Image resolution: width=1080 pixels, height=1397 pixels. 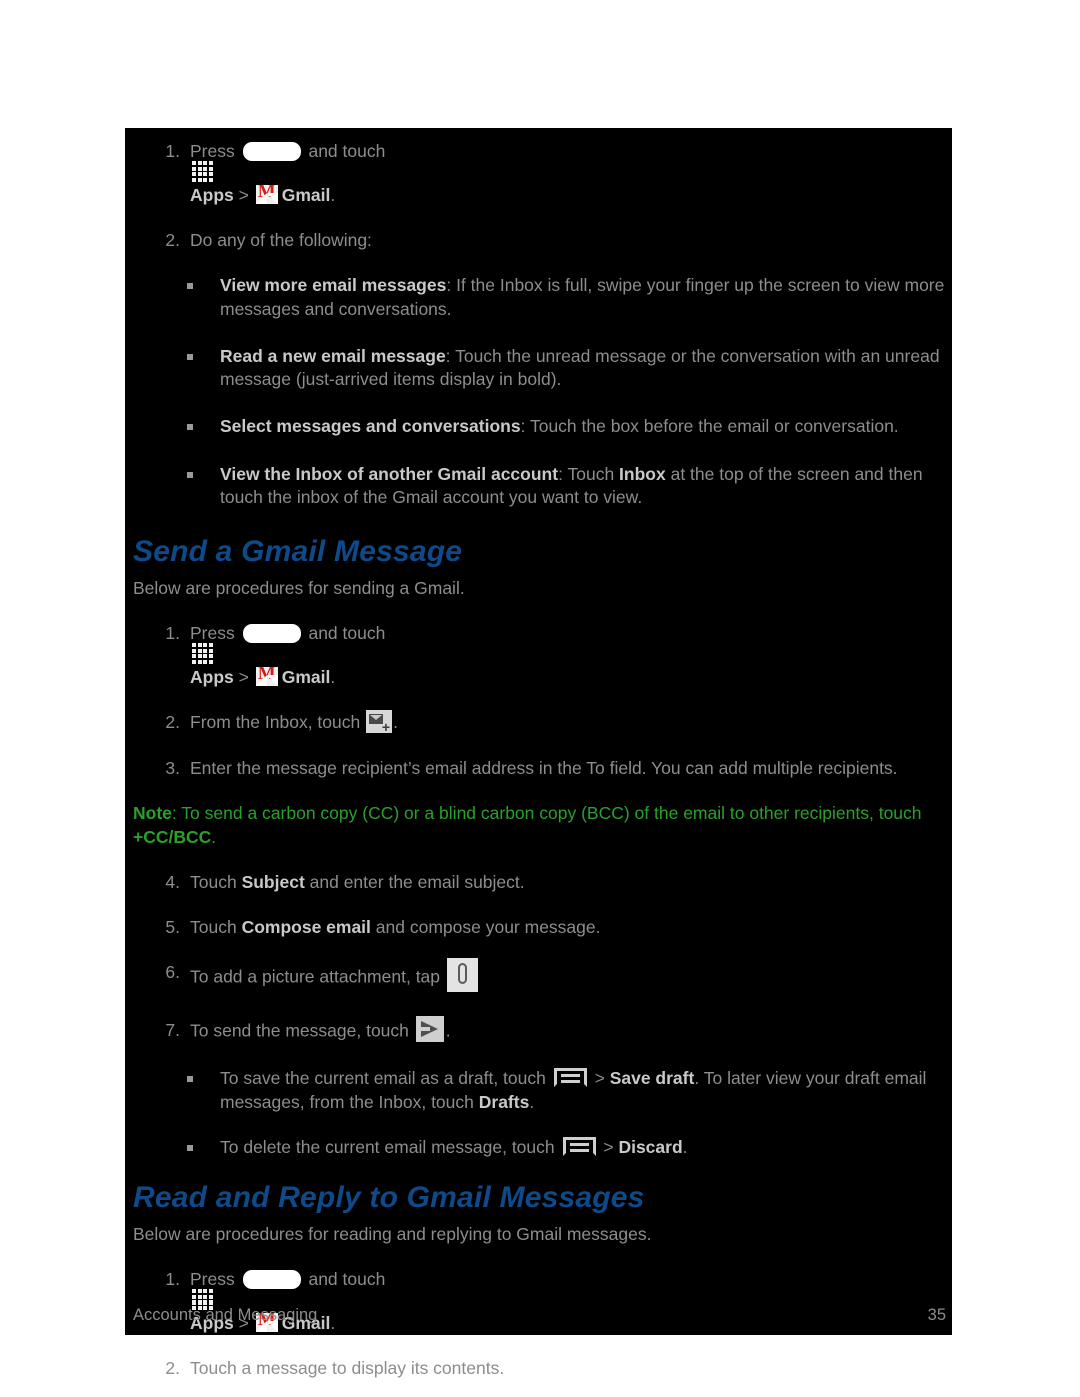 What do you see at coordinates (485, 927) in the screenshot?
I see `step-text-b: and compose your message.` at bounding box center [485, 927].